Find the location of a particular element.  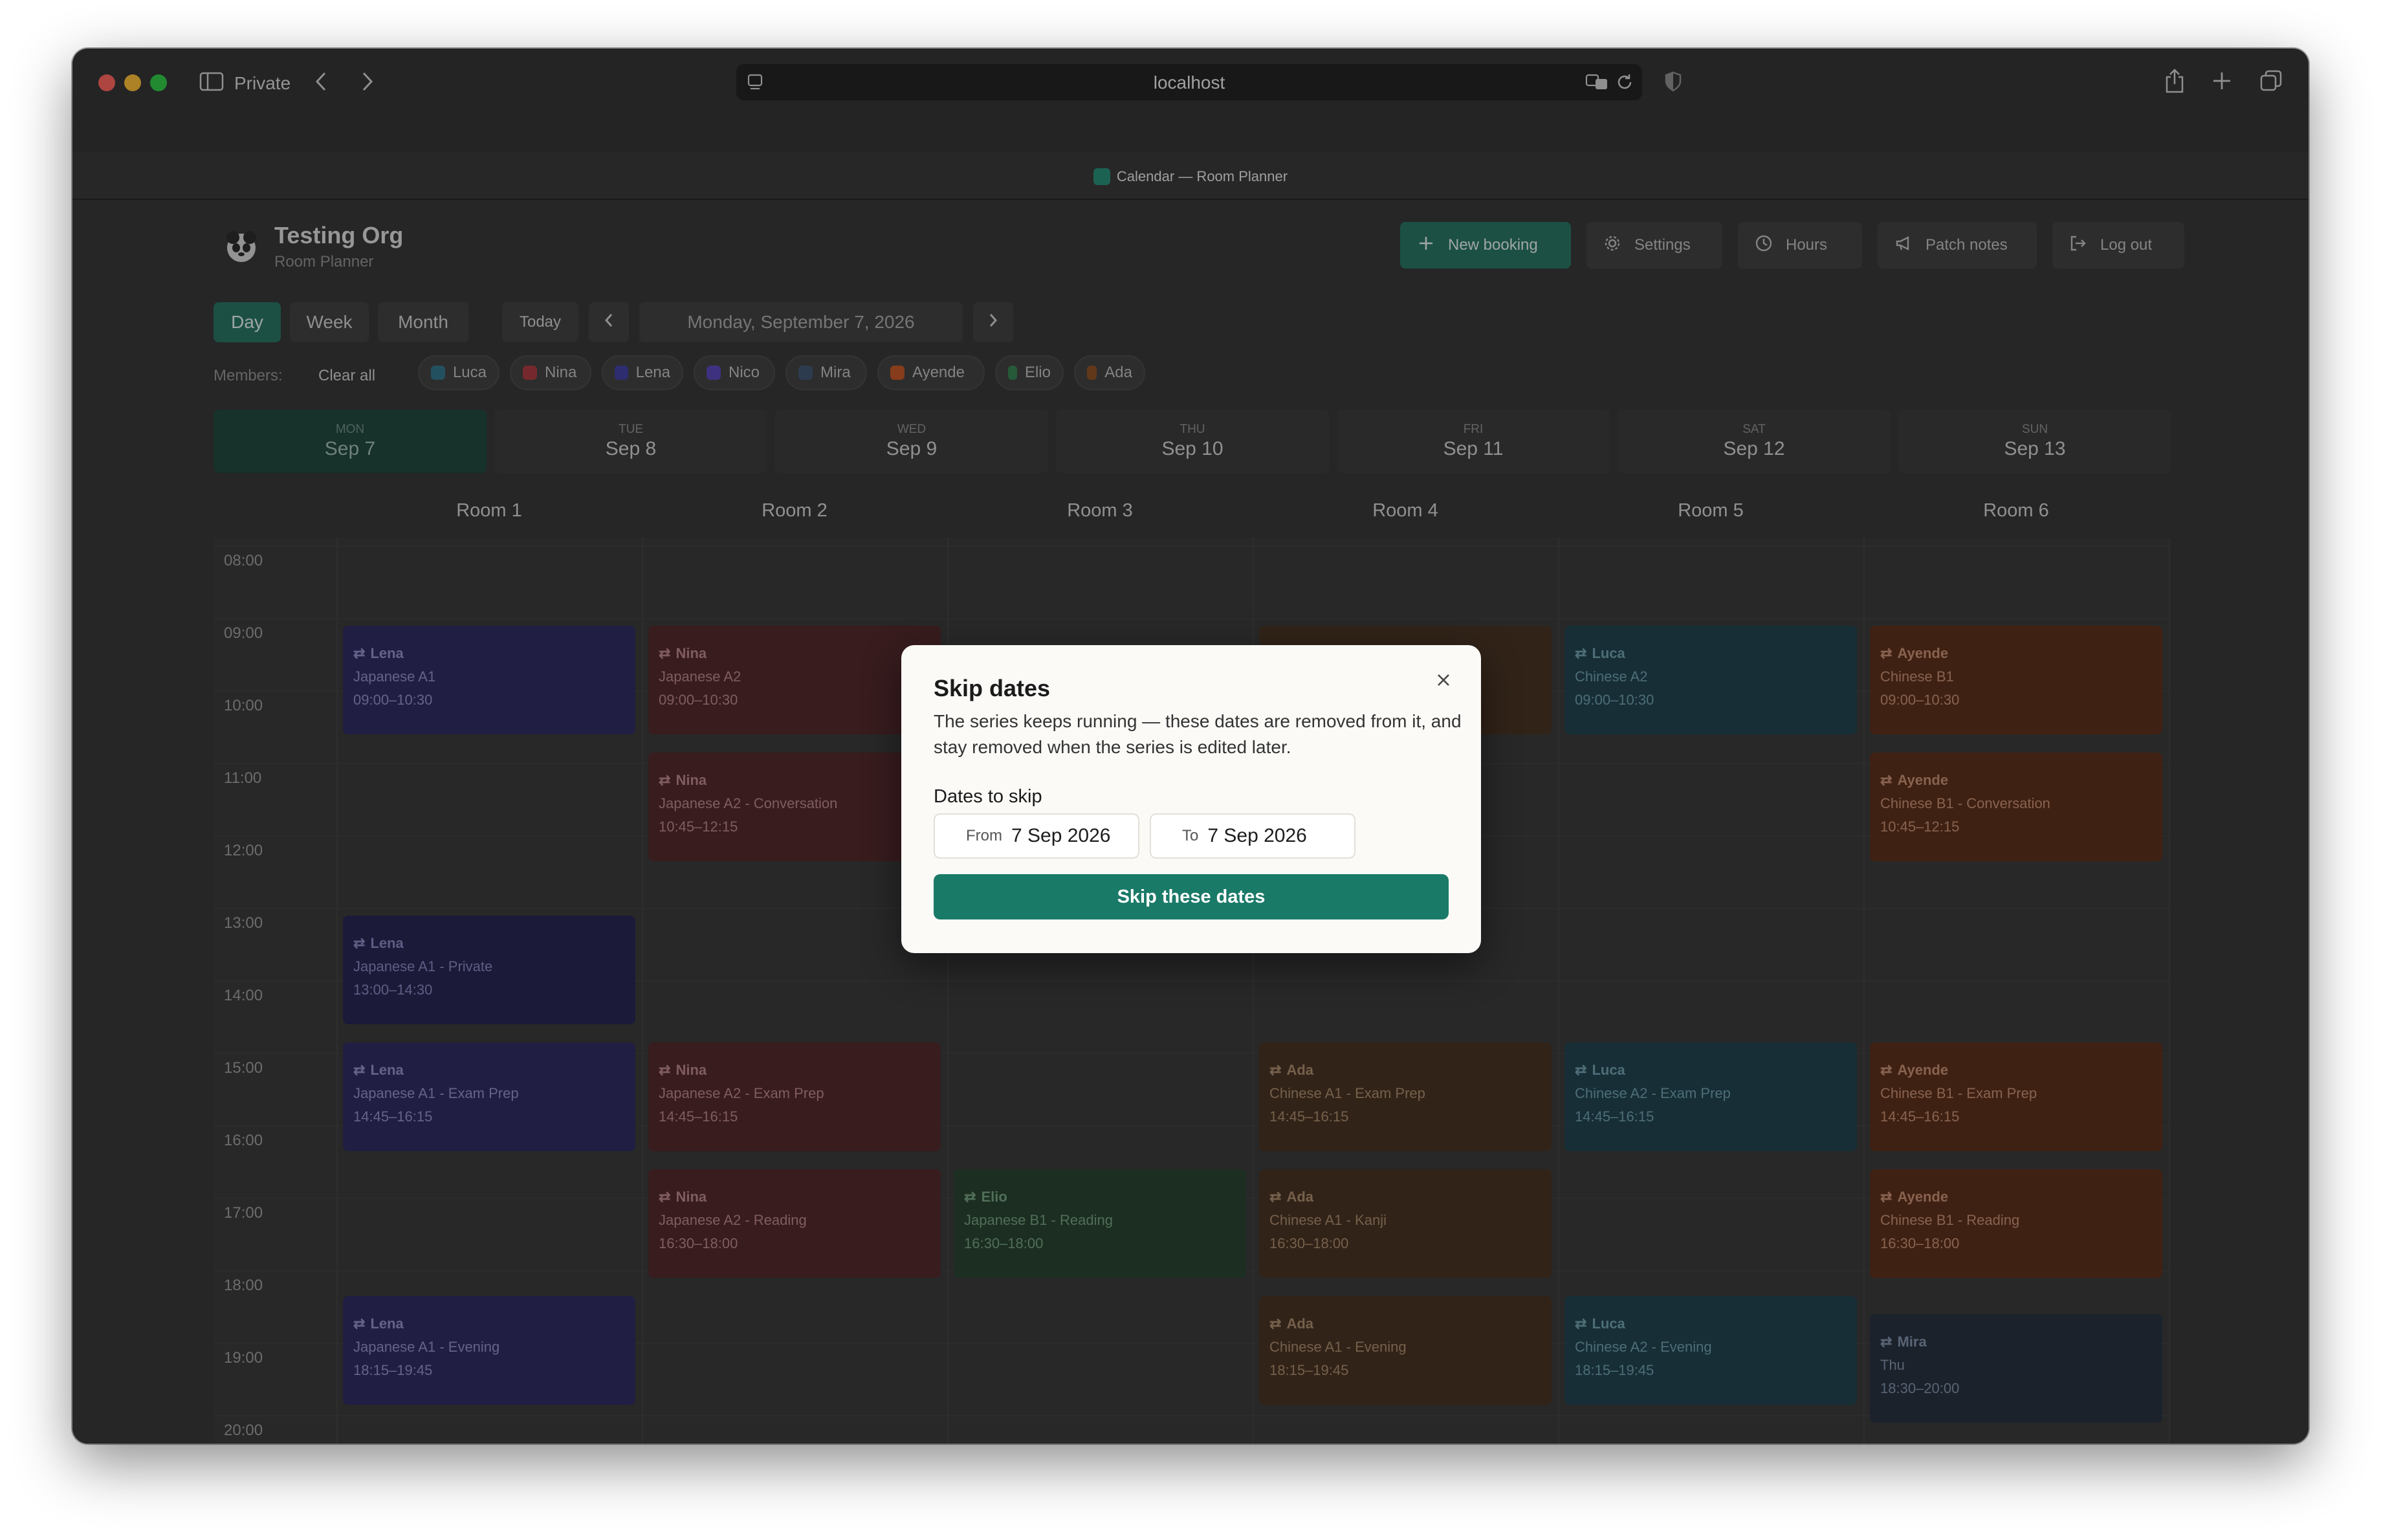

from-date-value: 7 Sep 2026 is located at coordinates (1061, 835).